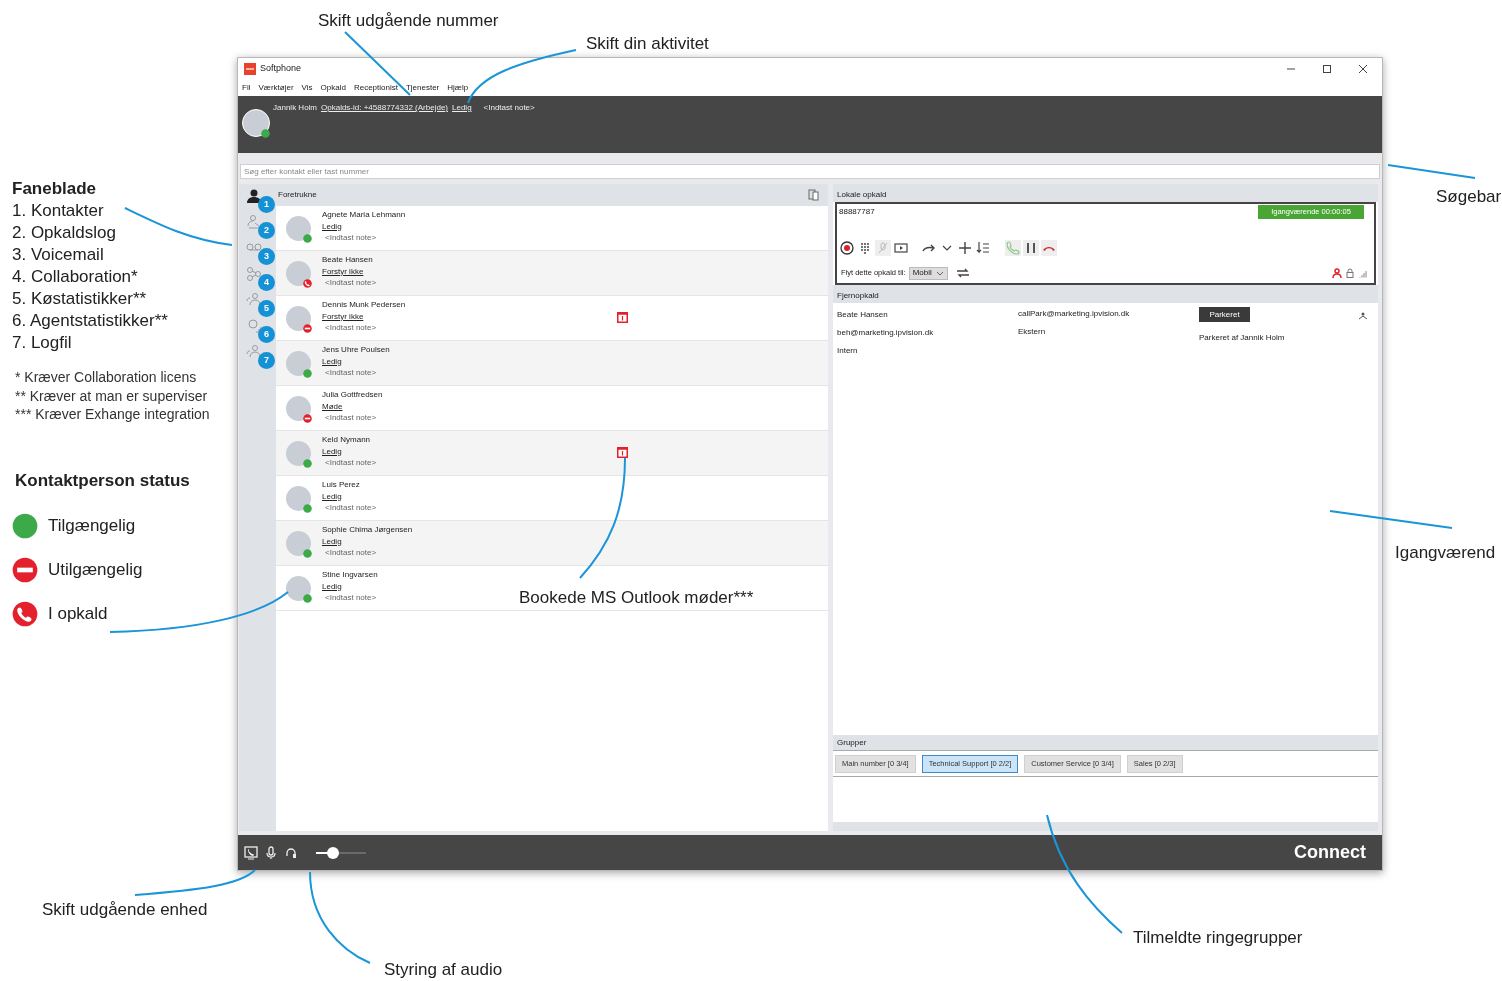 The height and width of the screenshot is (981, 1502). I want to click on hang-up-icon, so click(1049, 248).